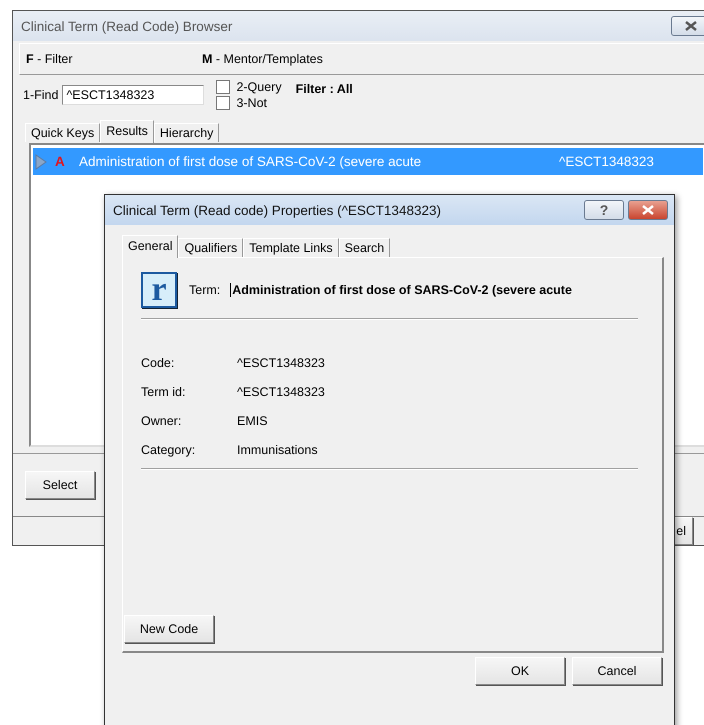 The width and height of the screenshot is (704, 725). Describe the element at coordinates (108, 59) in the screenshot. I see `menu-item: F - Filter` at that location.